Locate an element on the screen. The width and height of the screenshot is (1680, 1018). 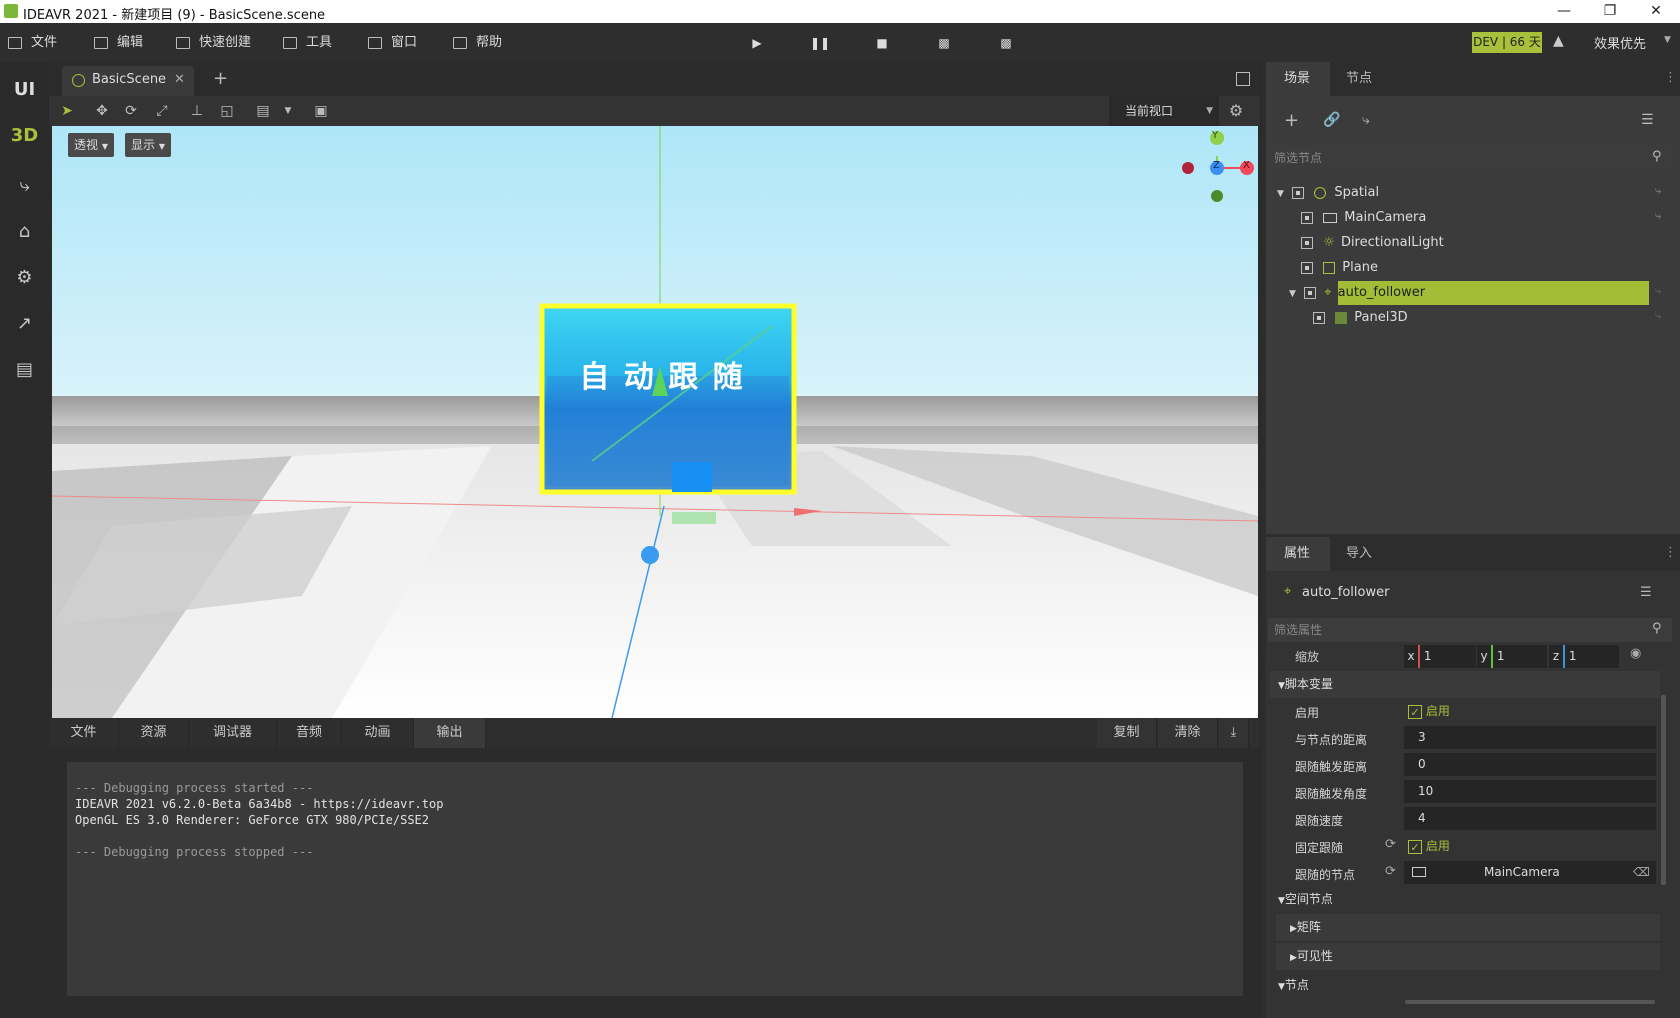
restore-button: ❐ is located at coordinates (1610, 11).